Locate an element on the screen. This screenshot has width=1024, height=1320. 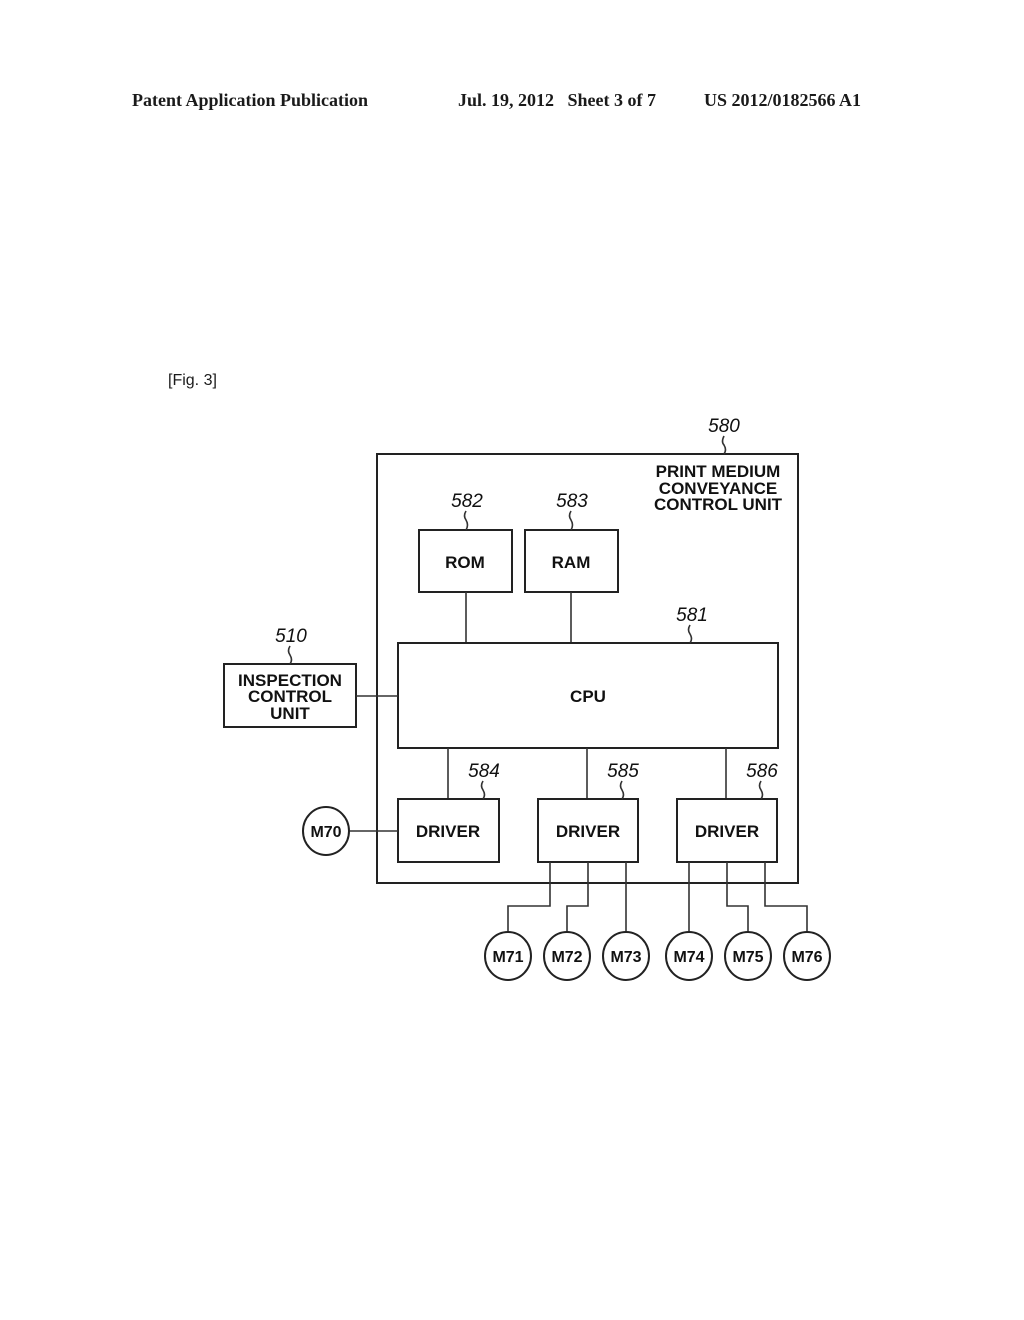
ref-585: 585 is located at coordinates (623, 771).